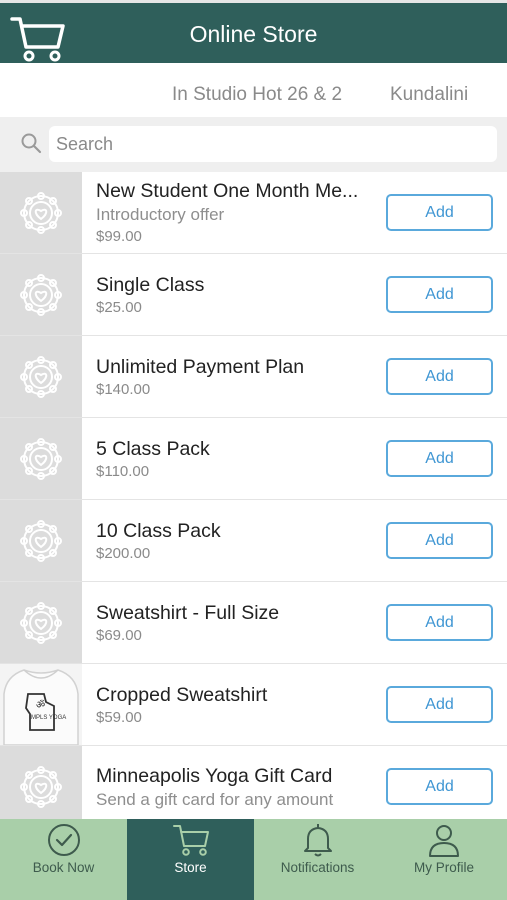  I want to click on product-row: Sweatshirt - Full Size $69.00 Add, so click(253, 623).